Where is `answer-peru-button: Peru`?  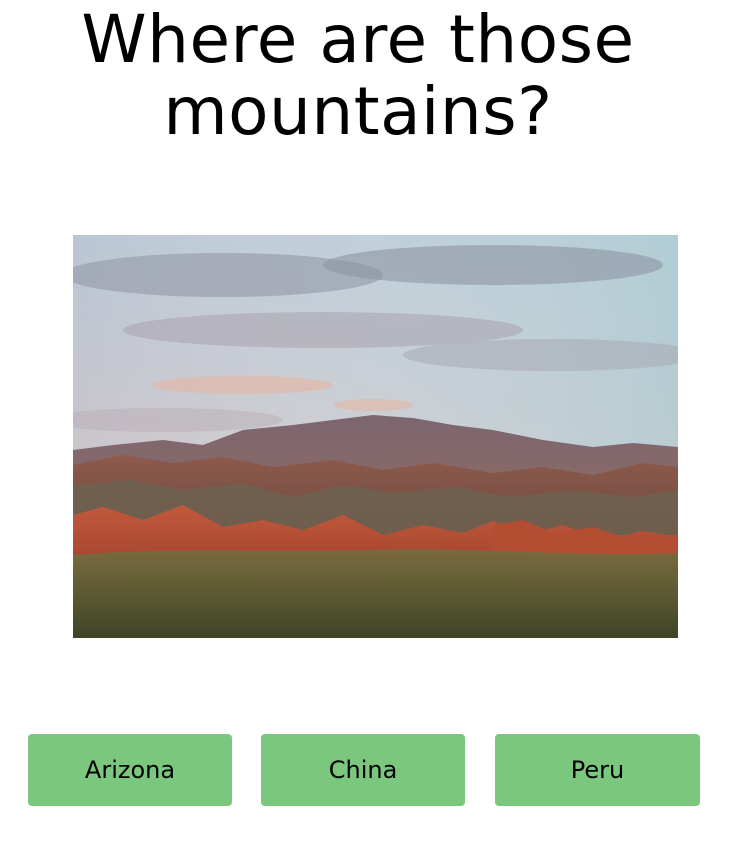 answer-peru-button: Peru is located at coordinates (597, 770).